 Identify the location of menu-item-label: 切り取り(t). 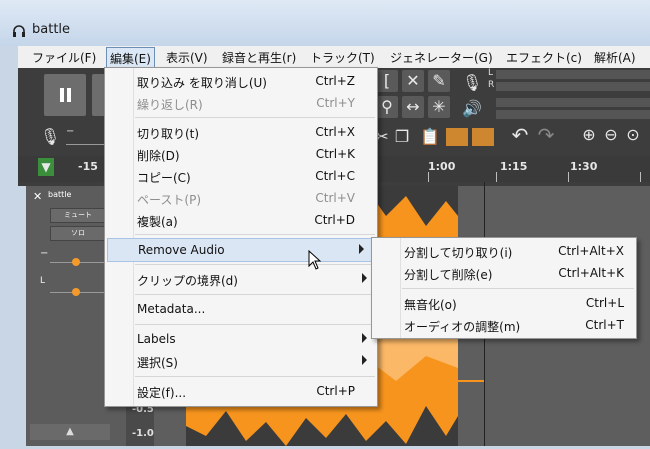
(168, 134).